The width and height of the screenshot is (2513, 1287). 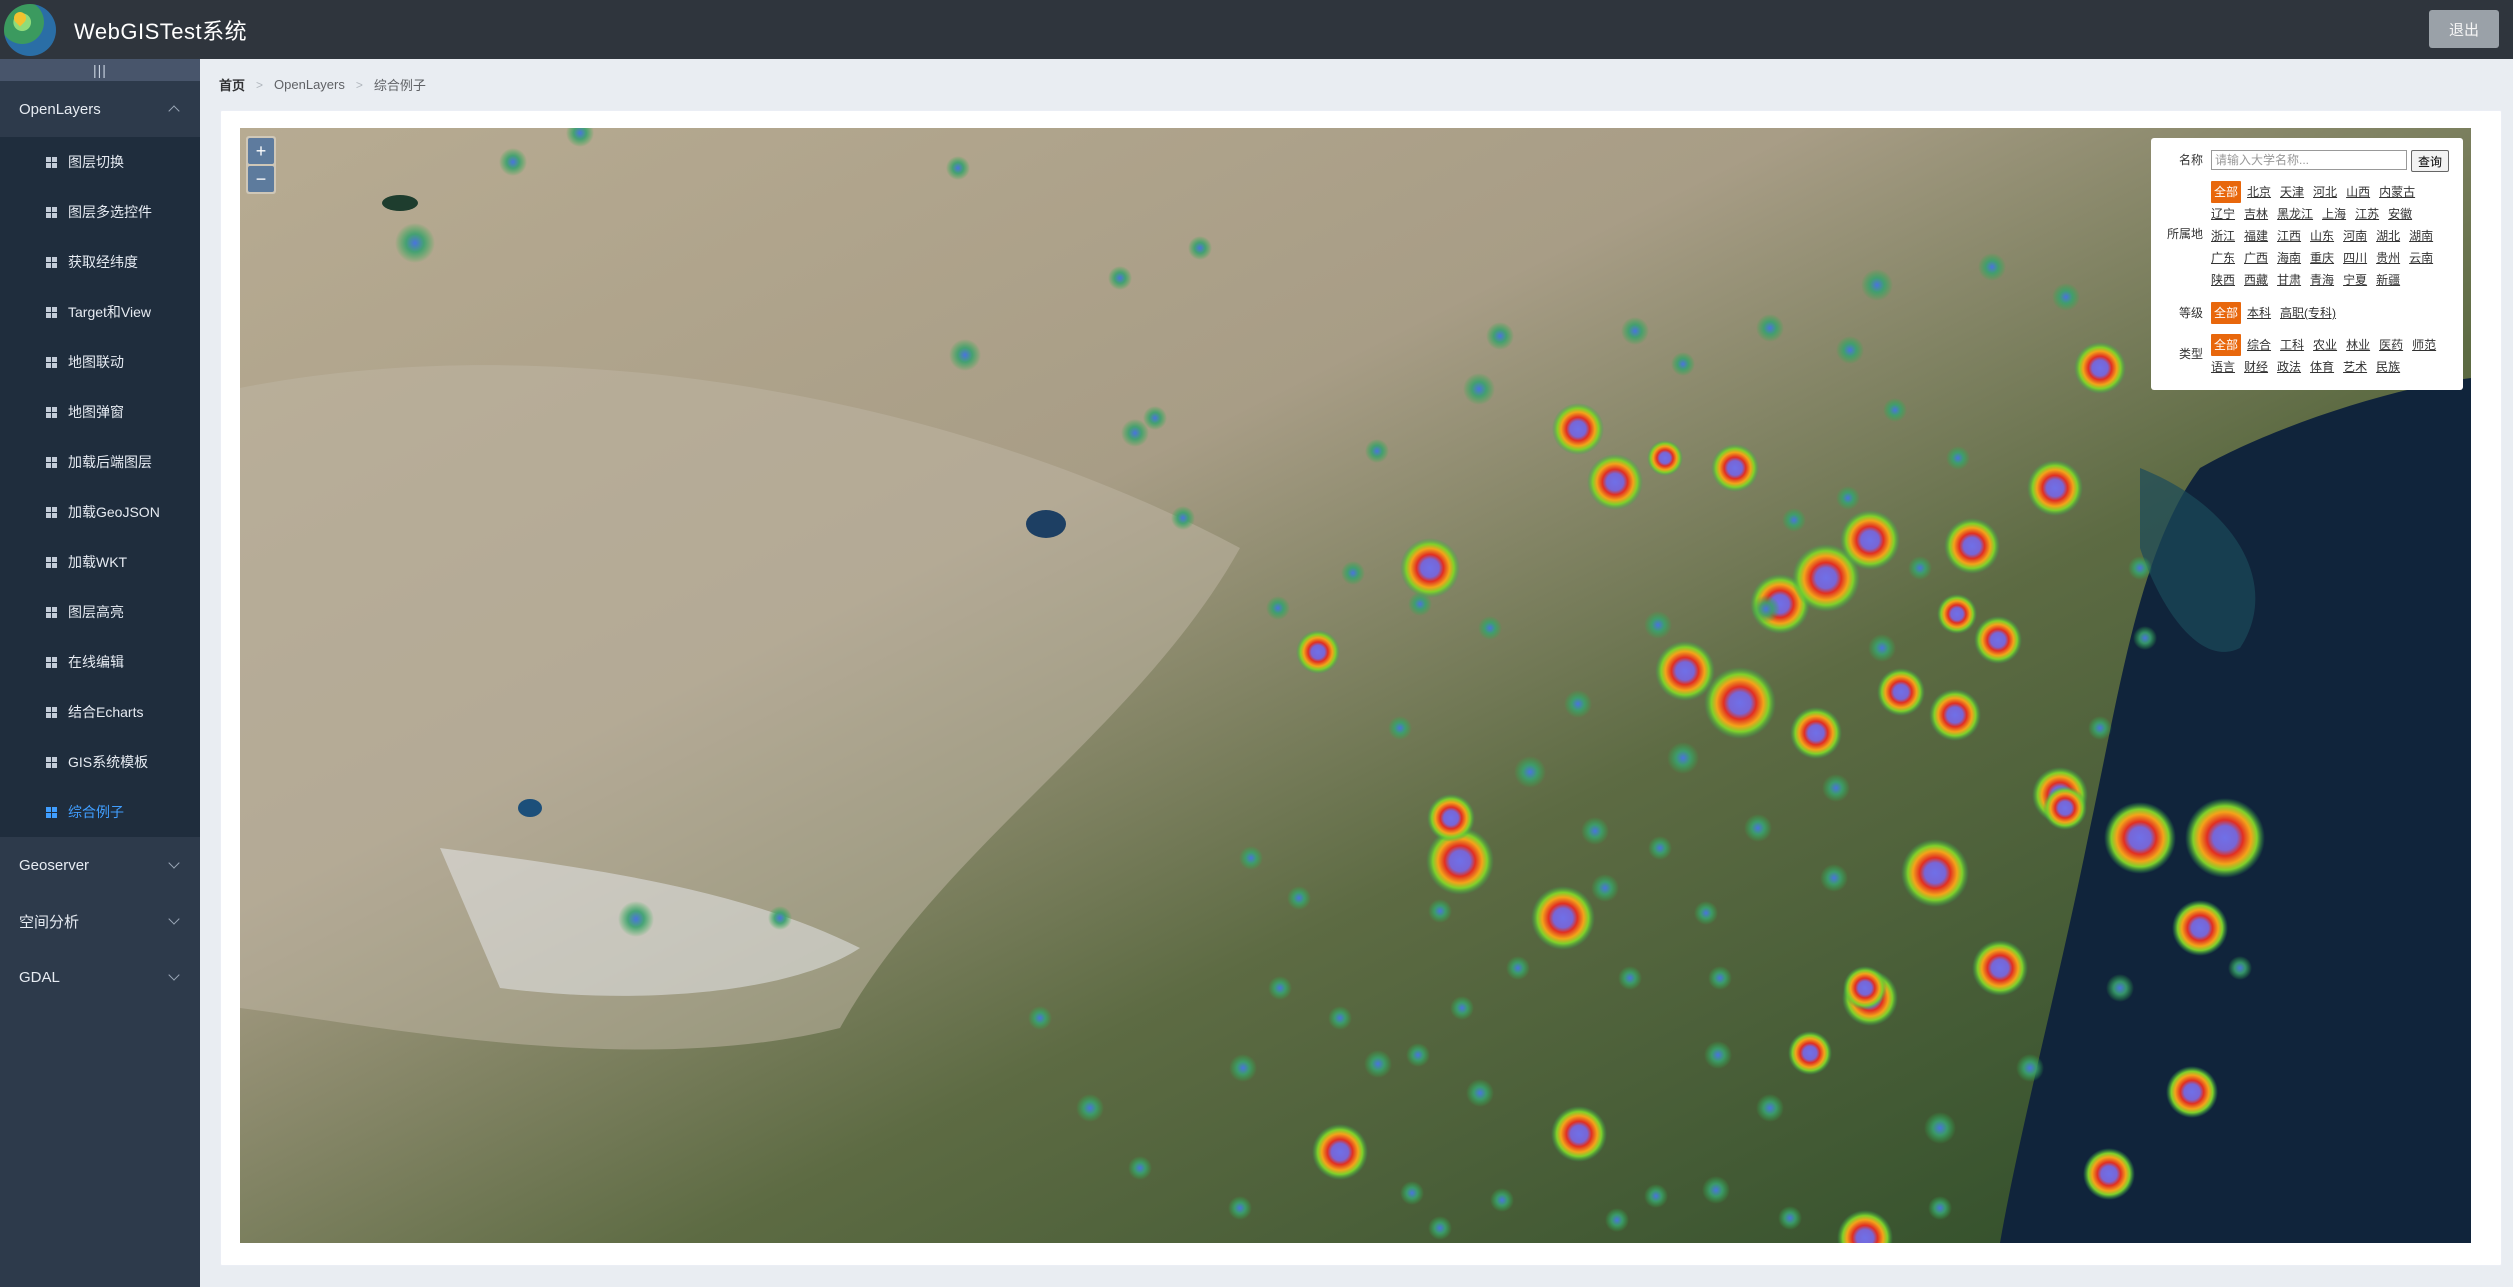 I want to click on zoom-in-button: +, so click(x=261, y=151).